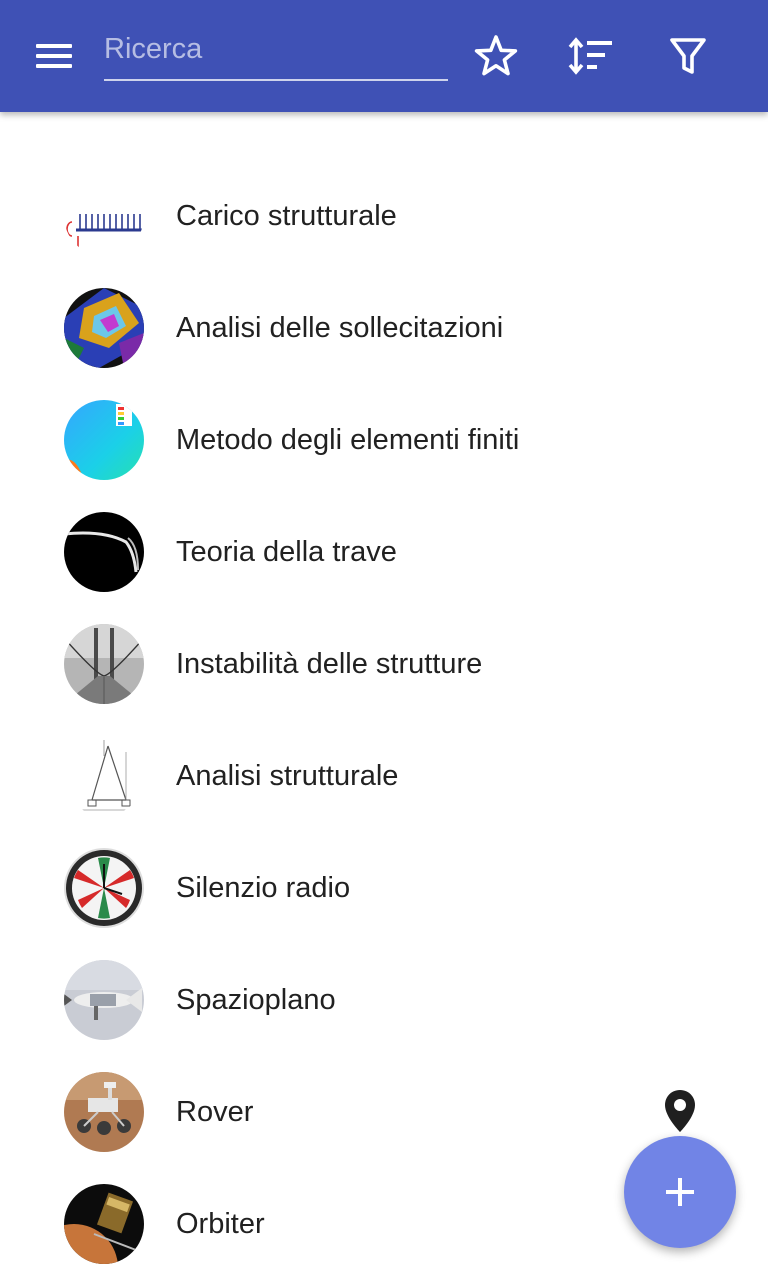  Describe the element at coordinates (276, 49) in the screenshot. I see `search-input` at that location.